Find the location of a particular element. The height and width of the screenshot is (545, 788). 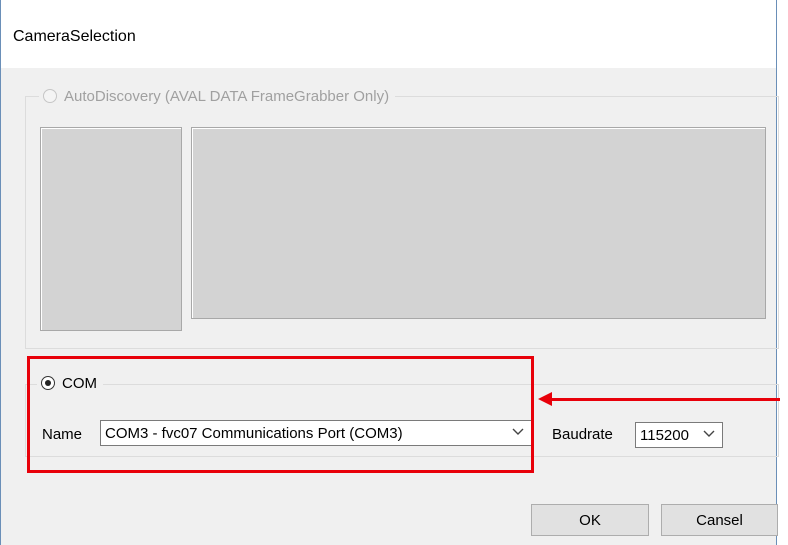

baudrate-select: 115200 is located at coordinates (679, 435).